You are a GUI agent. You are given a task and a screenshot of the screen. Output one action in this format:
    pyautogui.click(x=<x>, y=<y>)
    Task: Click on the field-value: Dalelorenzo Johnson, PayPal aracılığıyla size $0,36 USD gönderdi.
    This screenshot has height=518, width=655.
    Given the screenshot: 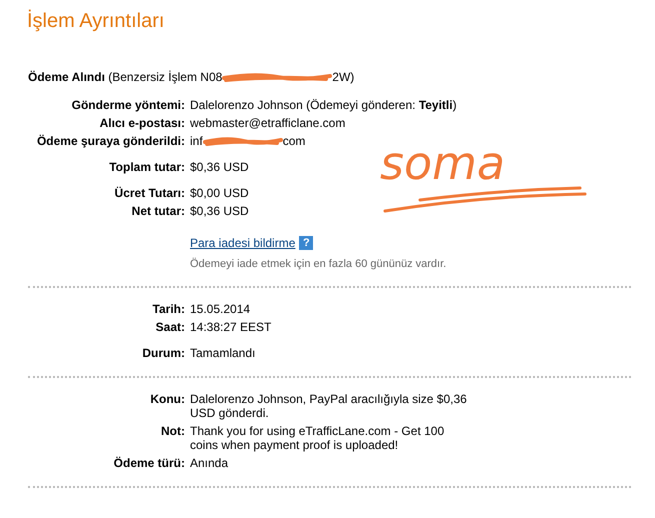 What is the action you would take?
    pyautogui.click(x=329, y=406)
    